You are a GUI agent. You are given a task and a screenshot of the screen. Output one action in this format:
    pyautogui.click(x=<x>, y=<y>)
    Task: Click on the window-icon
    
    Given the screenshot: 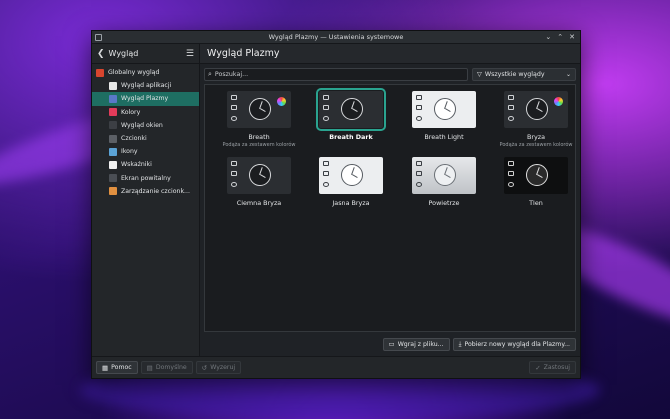 What is the action you would take?
    pyautogui.click(x=113, y=125)
    